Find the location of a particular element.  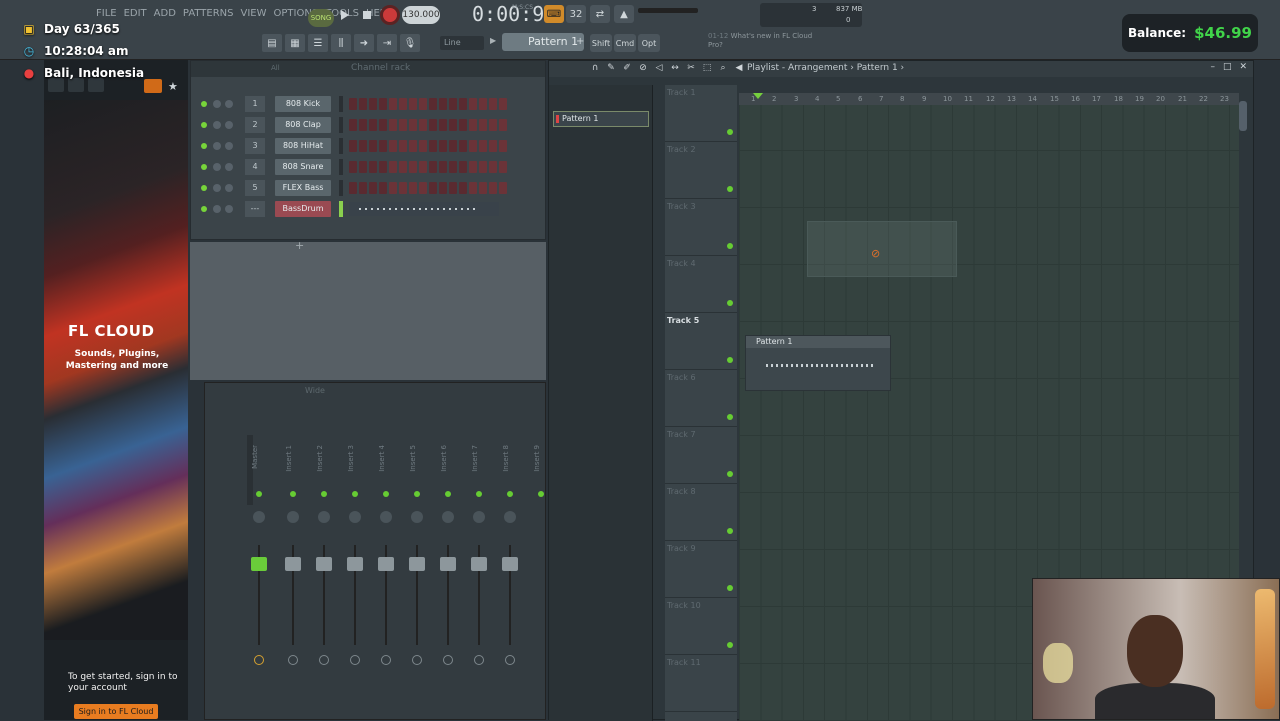

slip-icon: ↔ is located at coordinates (675, 68).